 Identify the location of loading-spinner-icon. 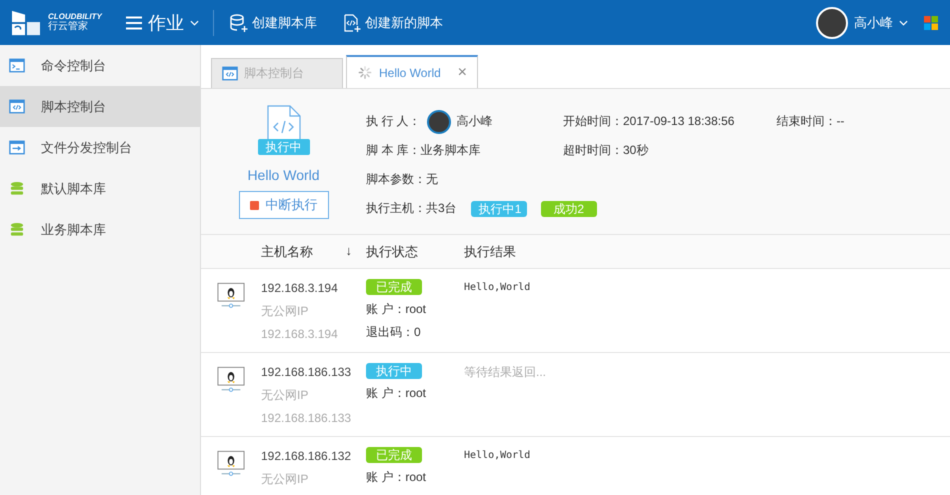
(365, 72).